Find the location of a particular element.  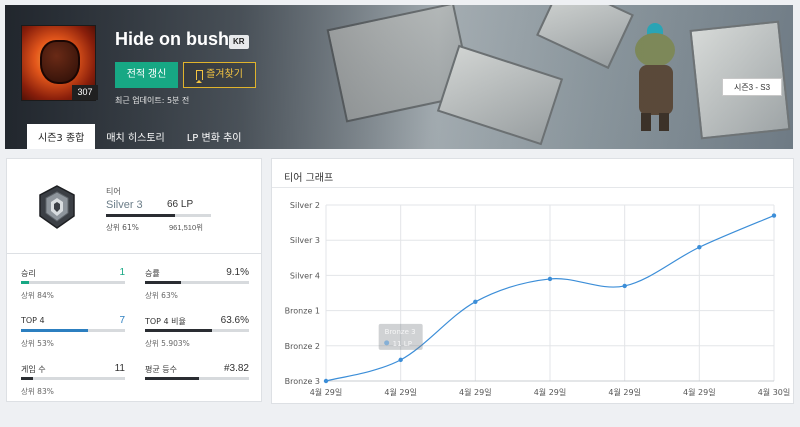

tier-lp: 66 LP is located at coordinates (180, 204).